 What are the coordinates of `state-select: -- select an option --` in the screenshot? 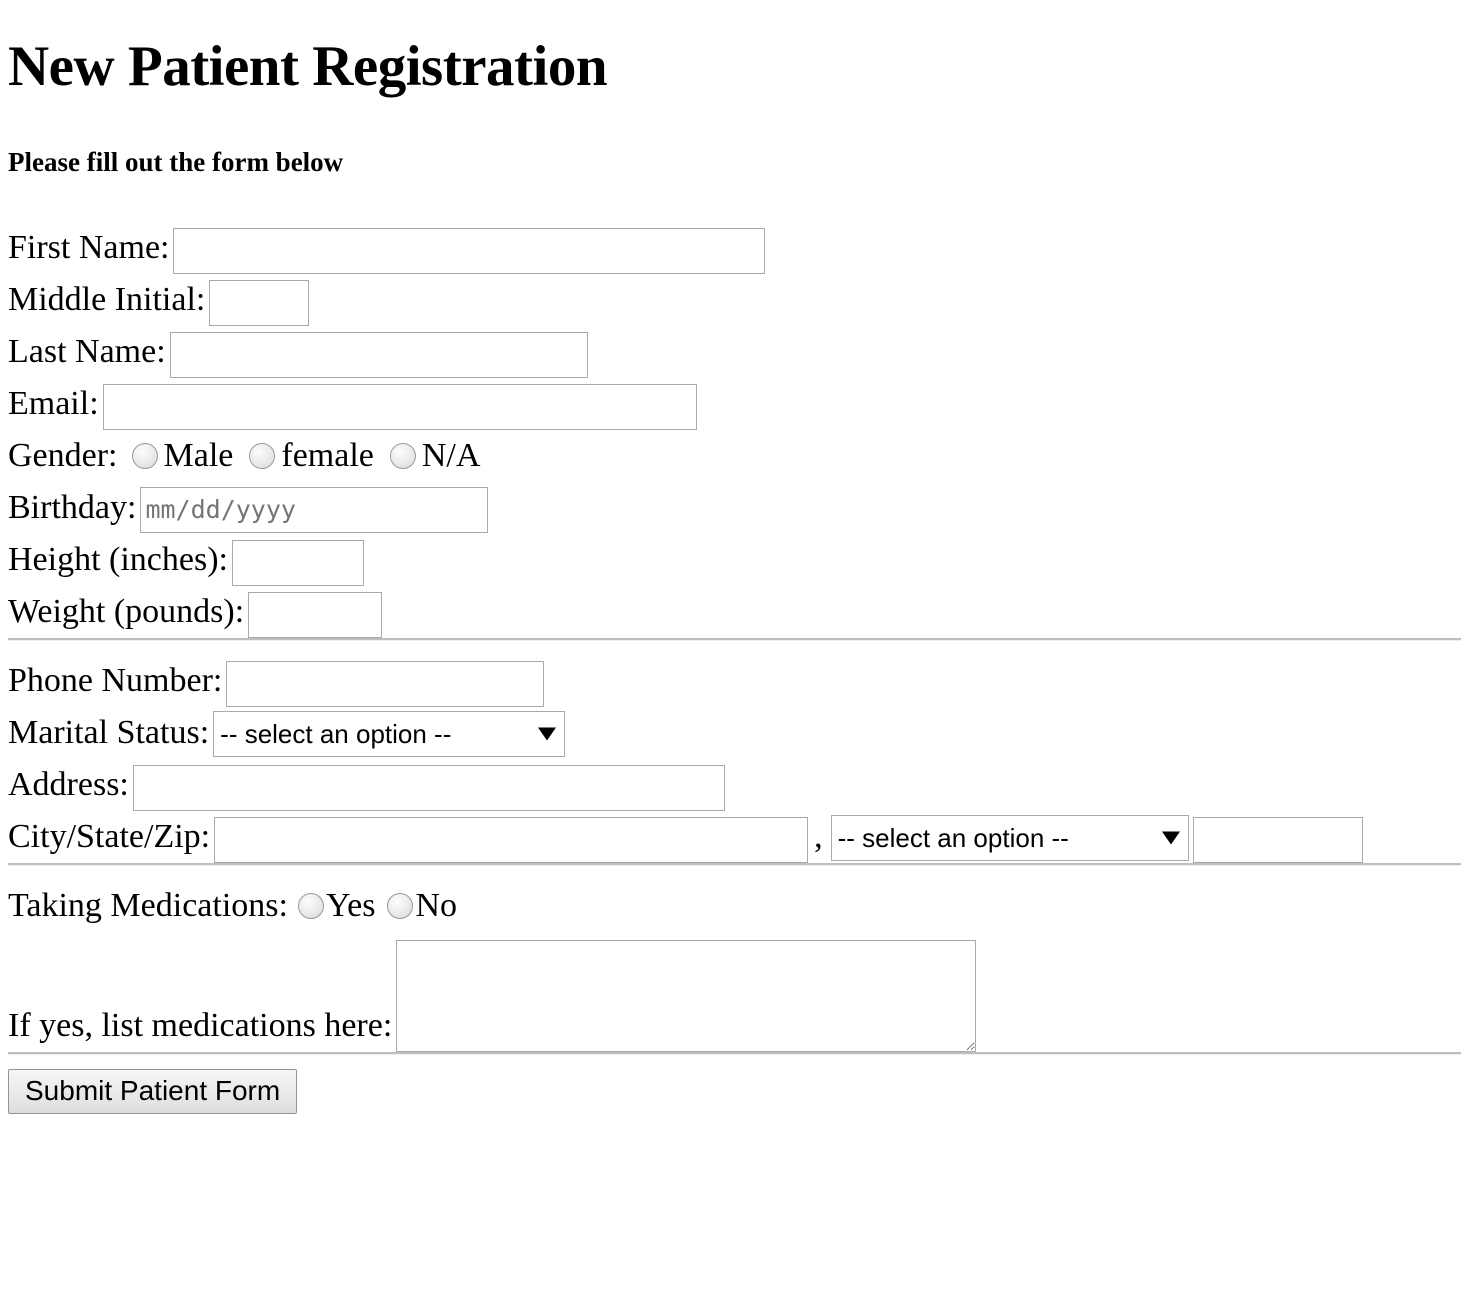 It's located at (1009, 838).